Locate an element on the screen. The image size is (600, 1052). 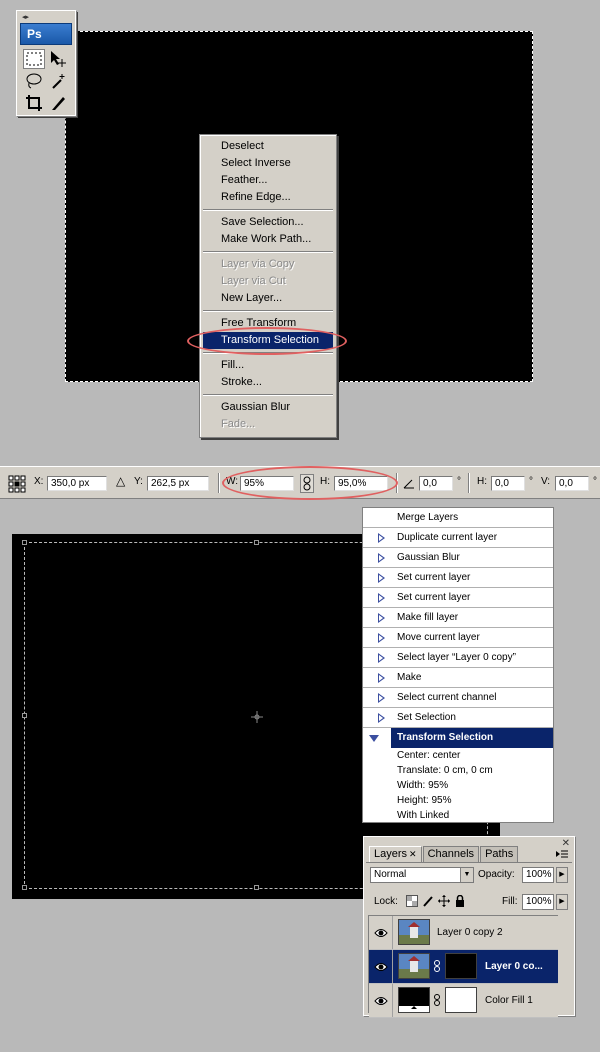
rotate-input: 0,0 is located at coordinates (436, 483).